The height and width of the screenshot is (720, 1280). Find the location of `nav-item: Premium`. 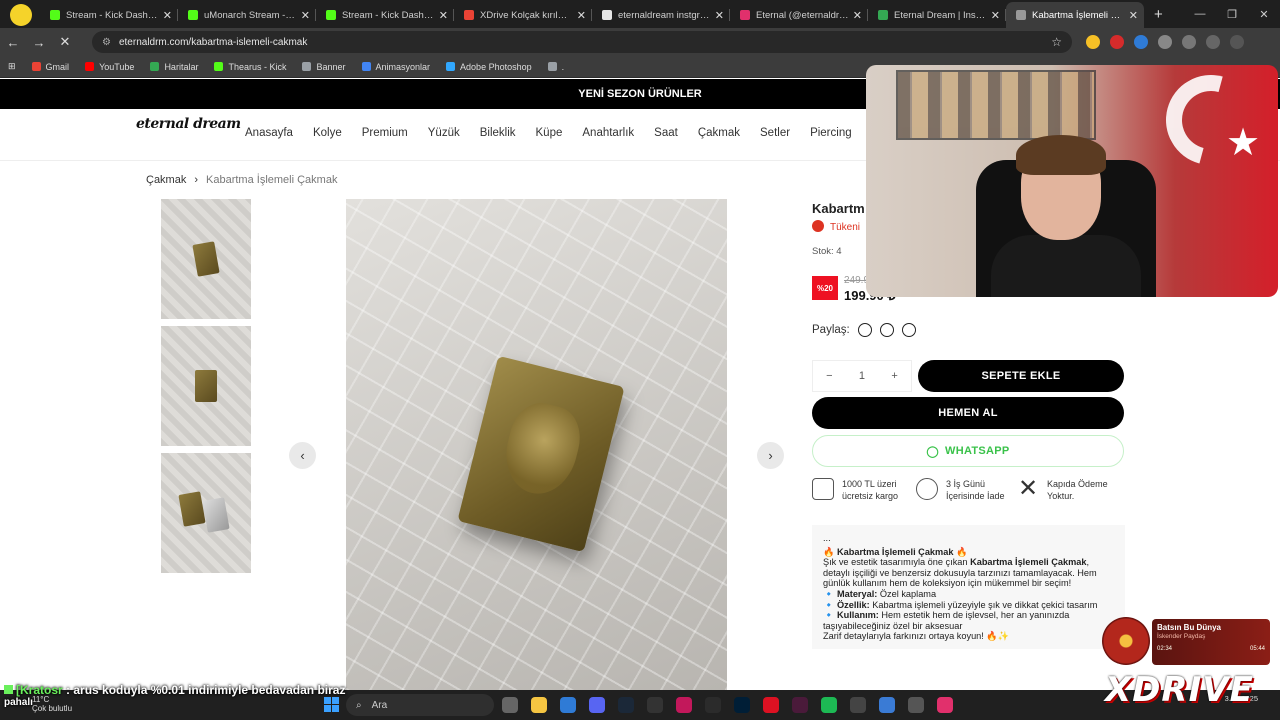

nav-item: Premium is located at coordinates (385, 133).